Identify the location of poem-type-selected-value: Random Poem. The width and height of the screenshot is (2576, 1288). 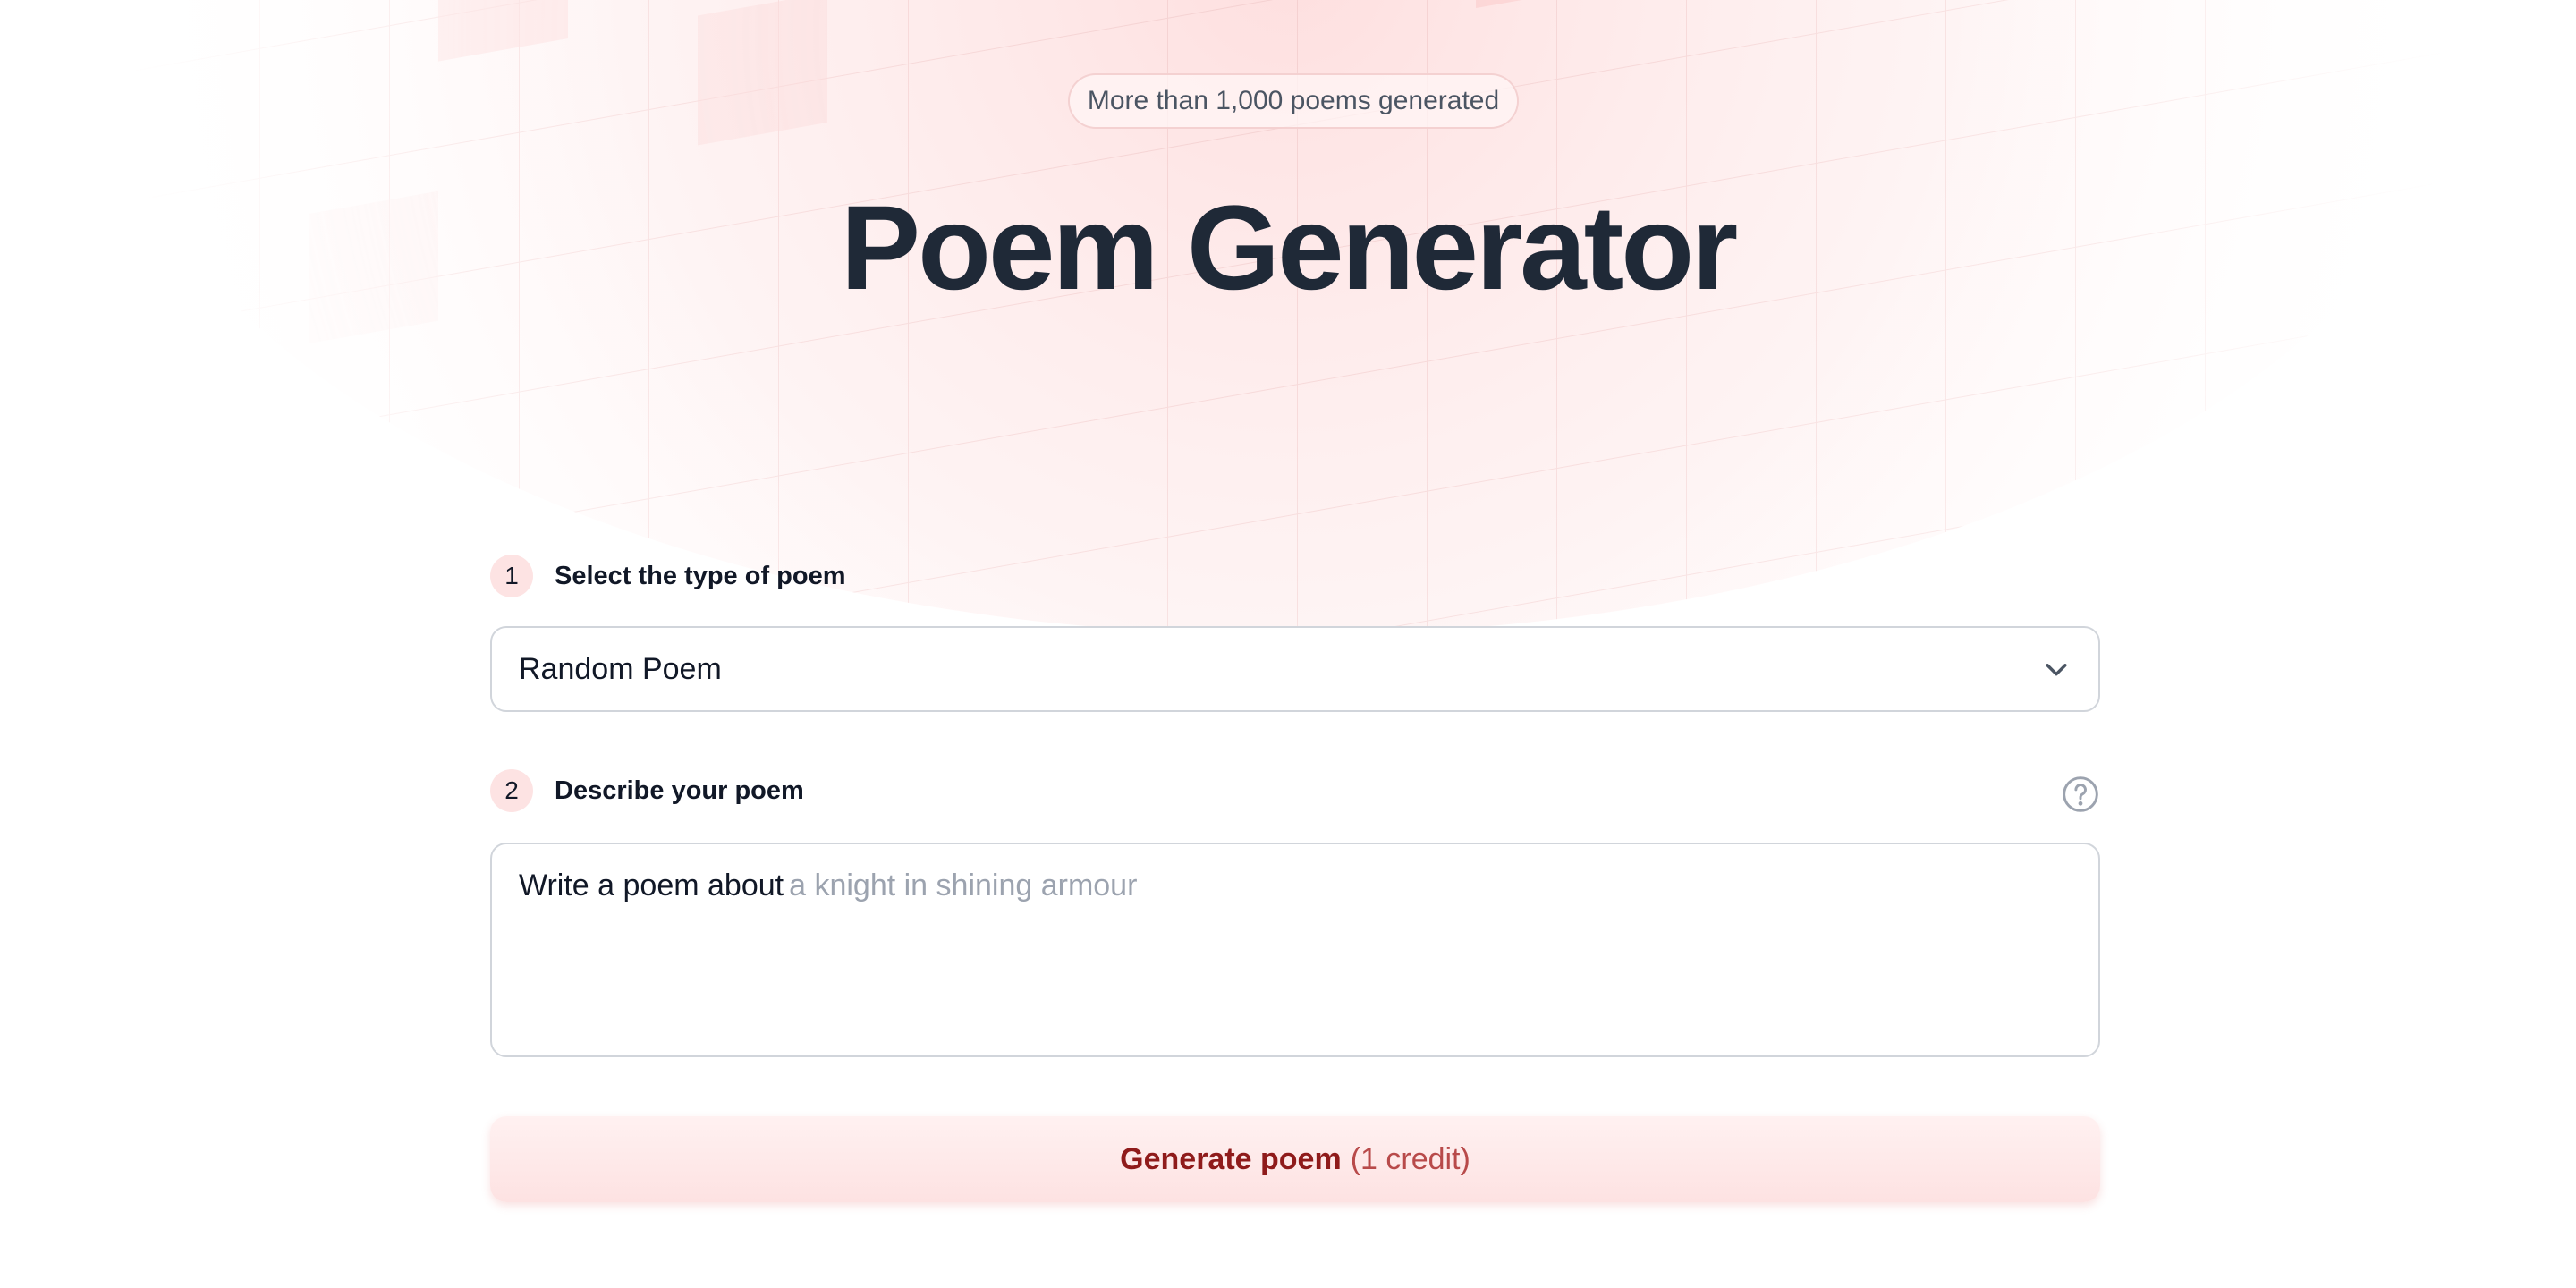
(620, 668).